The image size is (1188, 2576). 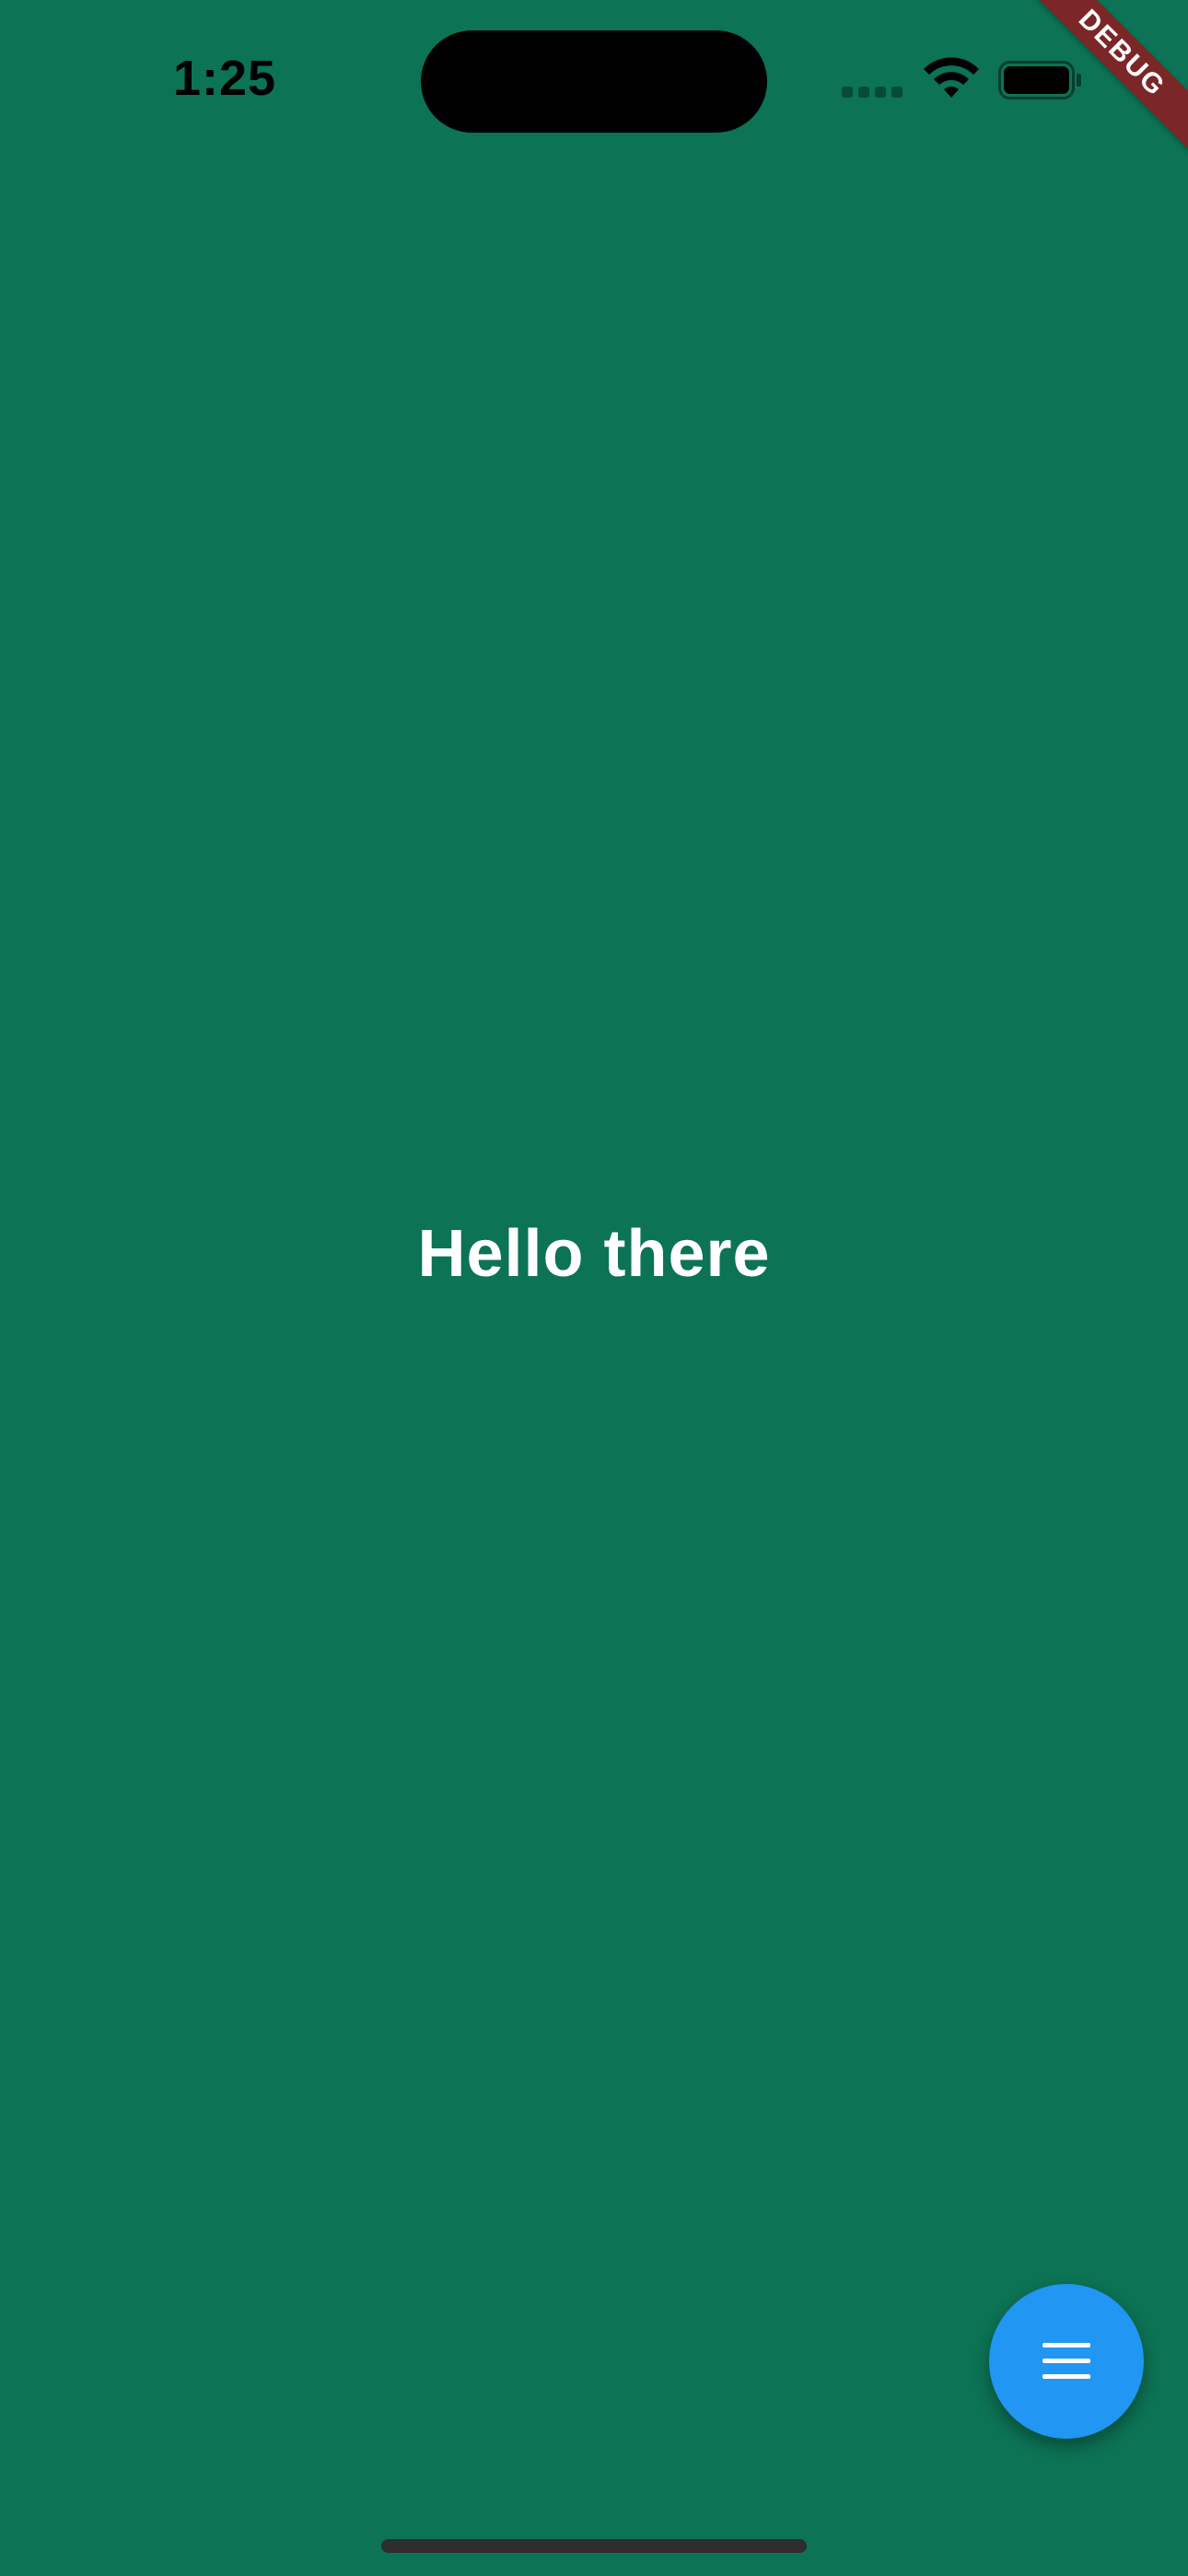 What do you see at coordinates (594, 1254) in the screenshot?
I see `greeting-text: Hello there` at bounding box center [594, 1254].